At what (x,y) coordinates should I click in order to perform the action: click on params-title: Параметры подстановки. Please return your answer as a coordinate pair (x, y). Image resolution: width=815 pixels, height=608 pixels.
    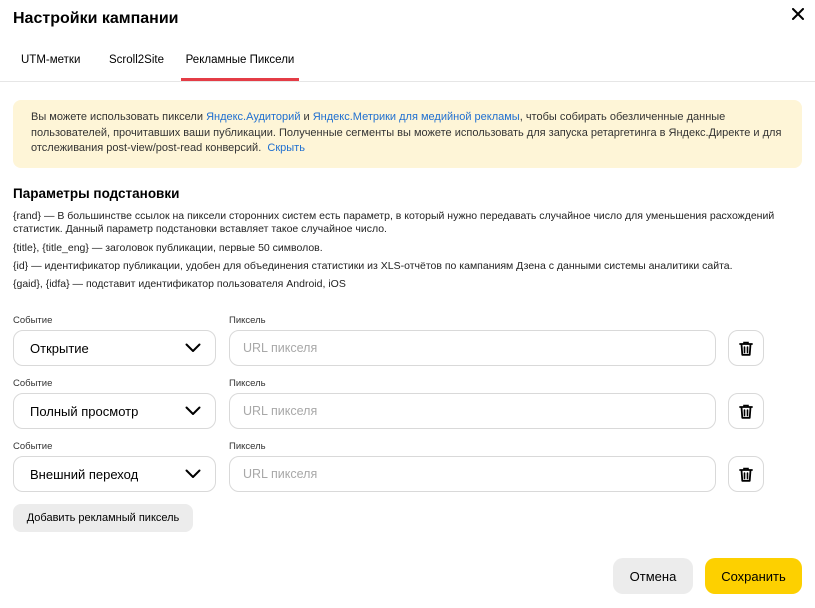
    Looking at the image, I should click on (96, 193).